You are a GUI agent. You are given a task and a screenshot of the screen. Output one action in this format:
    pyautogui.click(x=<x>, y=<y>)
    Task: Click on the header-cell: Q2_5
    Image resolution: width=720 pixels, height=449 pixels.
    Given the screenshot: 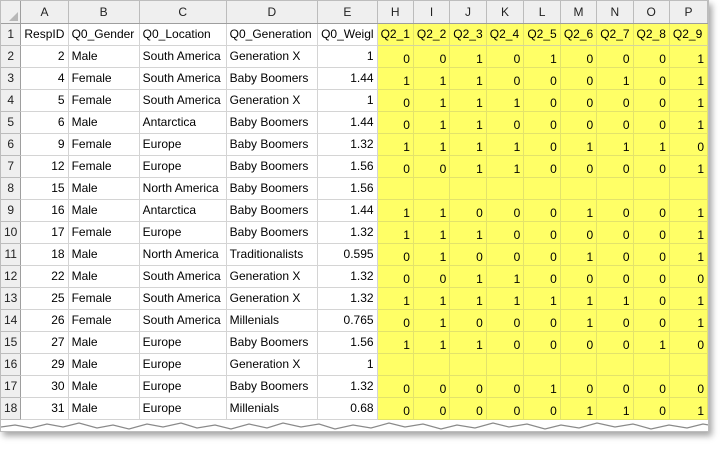 What is the action you would take?
    pyautogui.click(x=542, y=34)
    